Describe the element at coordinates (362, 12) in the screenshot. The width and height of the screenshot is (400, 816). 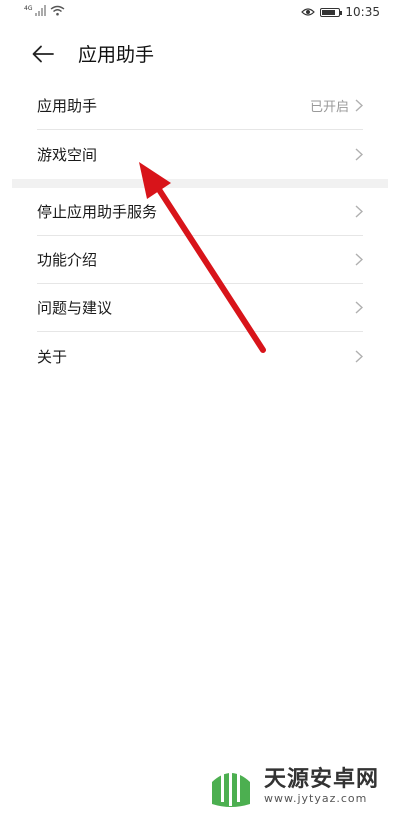
I see `clock: 10:35` at that location.